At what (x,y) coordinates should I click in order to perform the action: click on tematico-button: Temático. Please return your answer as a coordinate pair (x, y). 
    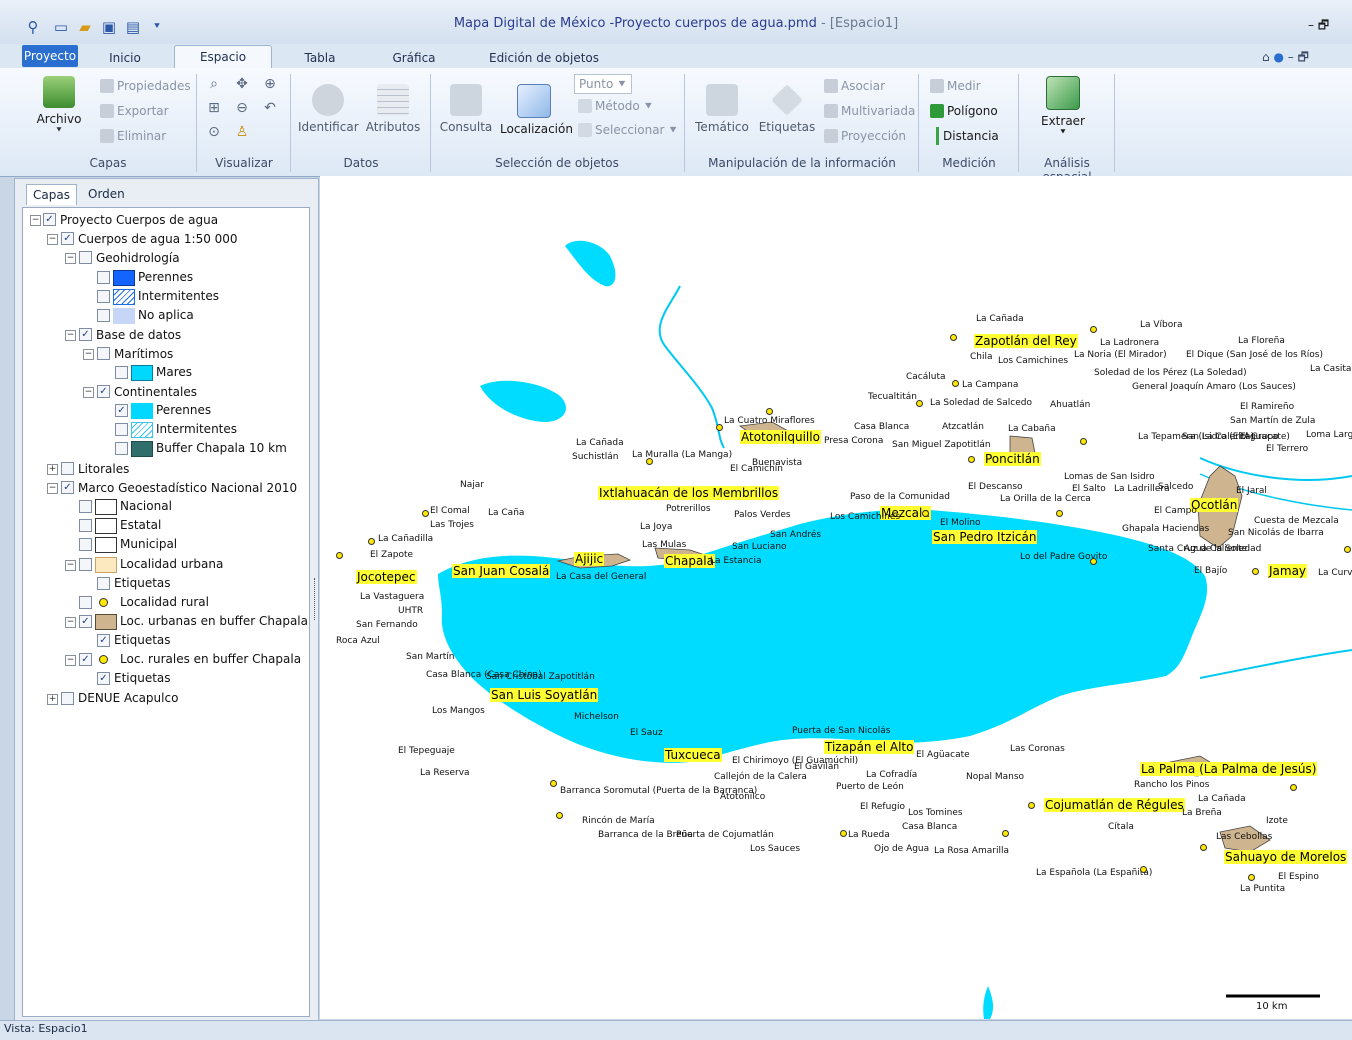
    Looking at the image, I should click on (722, 109).